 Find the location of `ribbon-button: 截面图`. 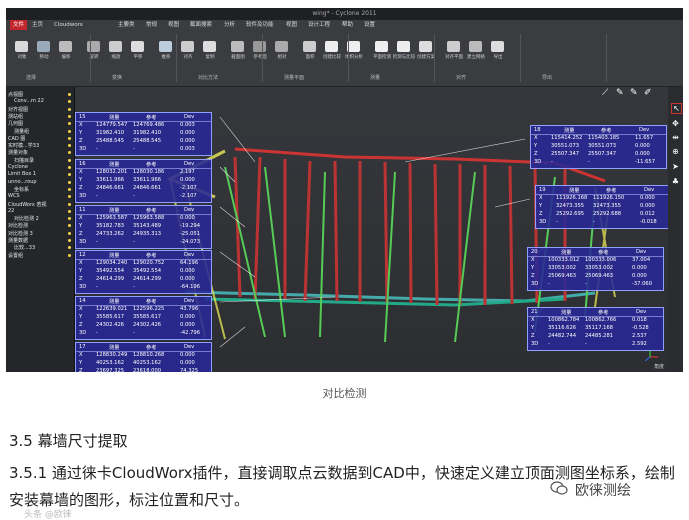

ribbon-button: 截面图 is located at coordinates (238, 50).